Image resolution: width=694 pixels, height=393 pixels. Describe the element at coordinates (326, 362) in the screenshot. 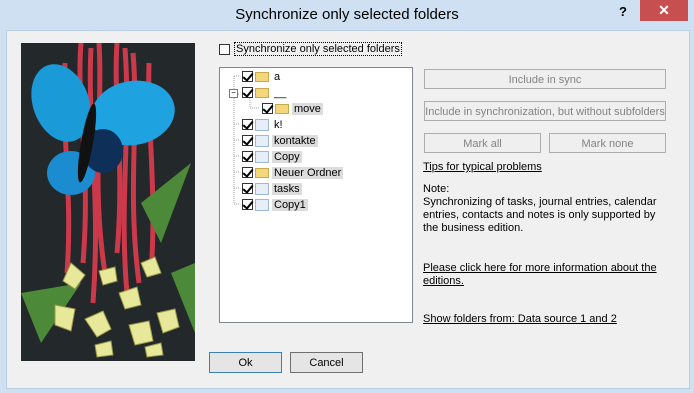

I see `cancel-button: Cancel` at that location.